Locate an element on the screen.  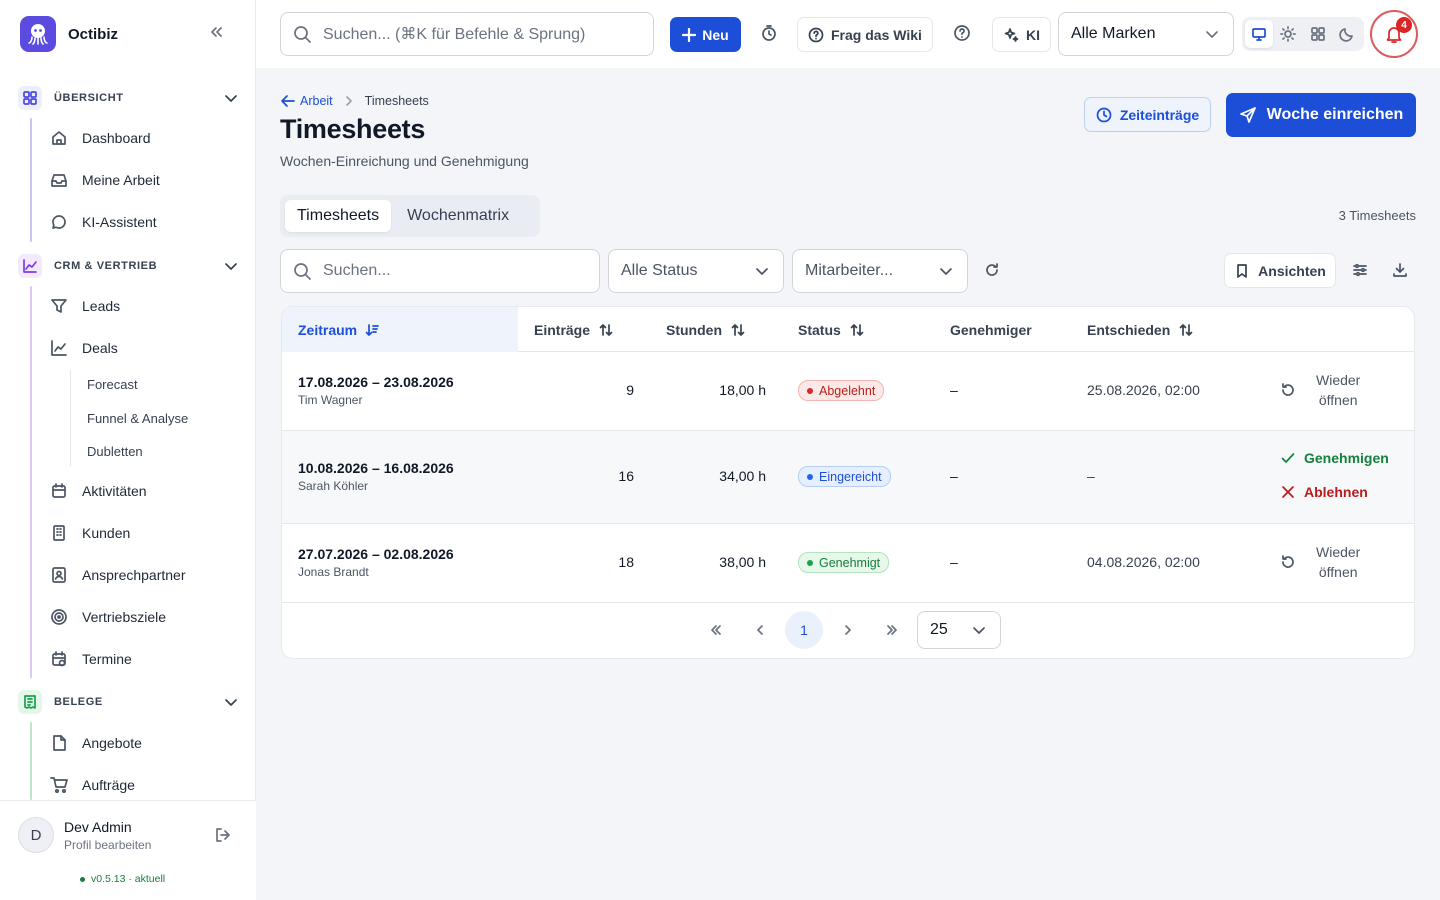
status-filter-select: Alle Status is located at coordinates (696, 271).